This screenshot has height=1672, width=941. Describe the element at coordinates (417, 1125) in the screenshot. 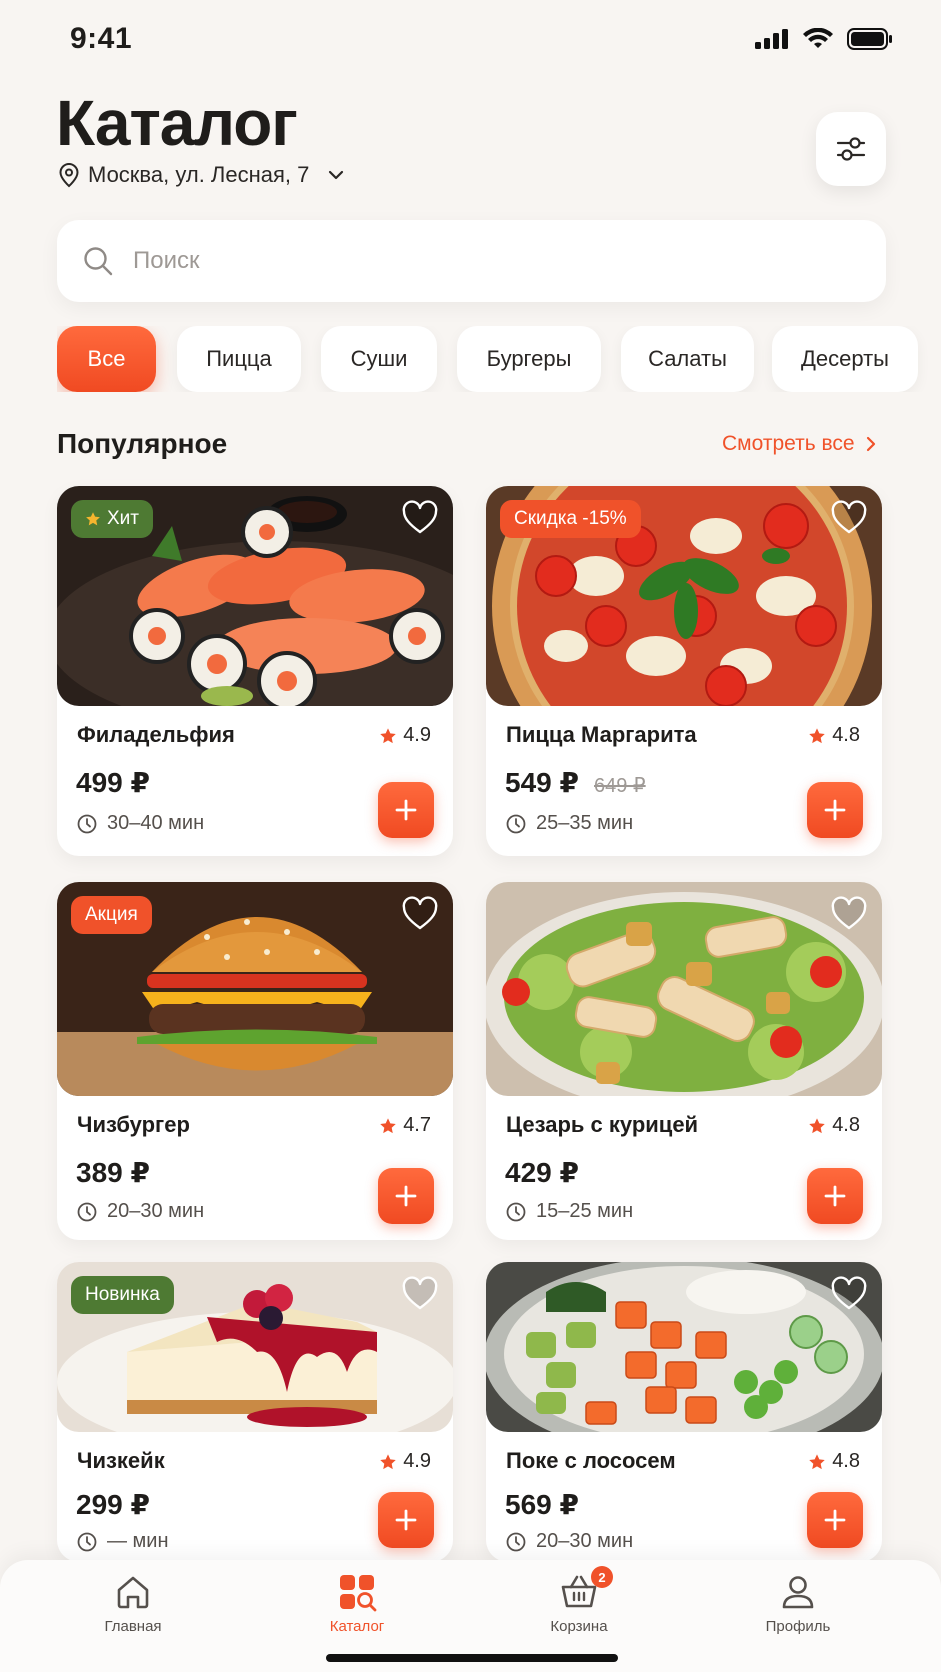

I see `rating-value: 4.7` at that location.